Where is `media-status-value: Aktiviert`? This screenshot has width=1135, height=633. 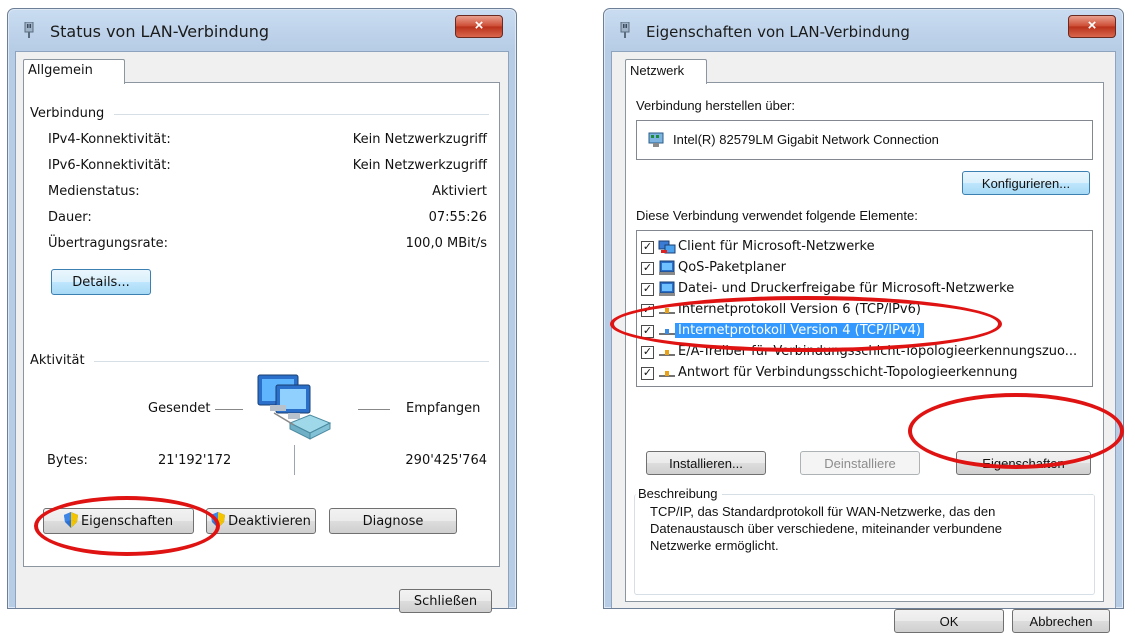
media-status-value: Aktiviert is located at coordinates (459, 191).